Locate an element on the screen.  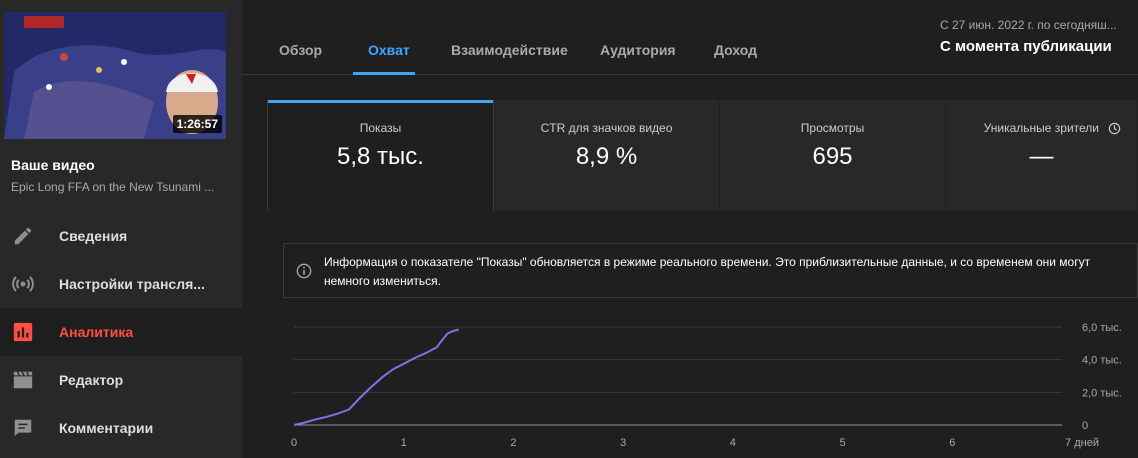
x-tick-label: 0 is located at coordinates (294, 443).